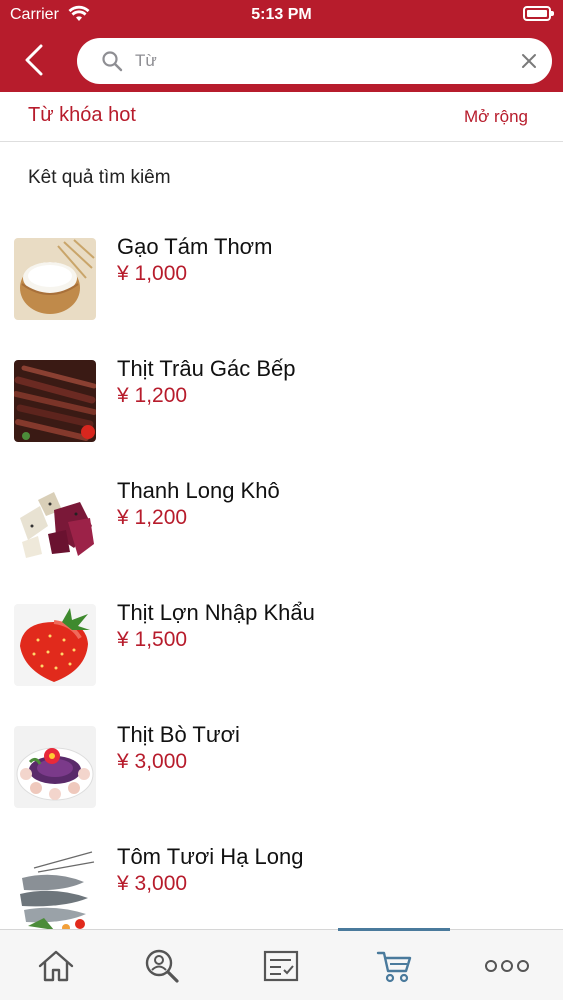 This screenshot has height=1000, width=563. I want to click on product-item: Gạo Tám Thơm ¥ 1,000, so click(281, 273).